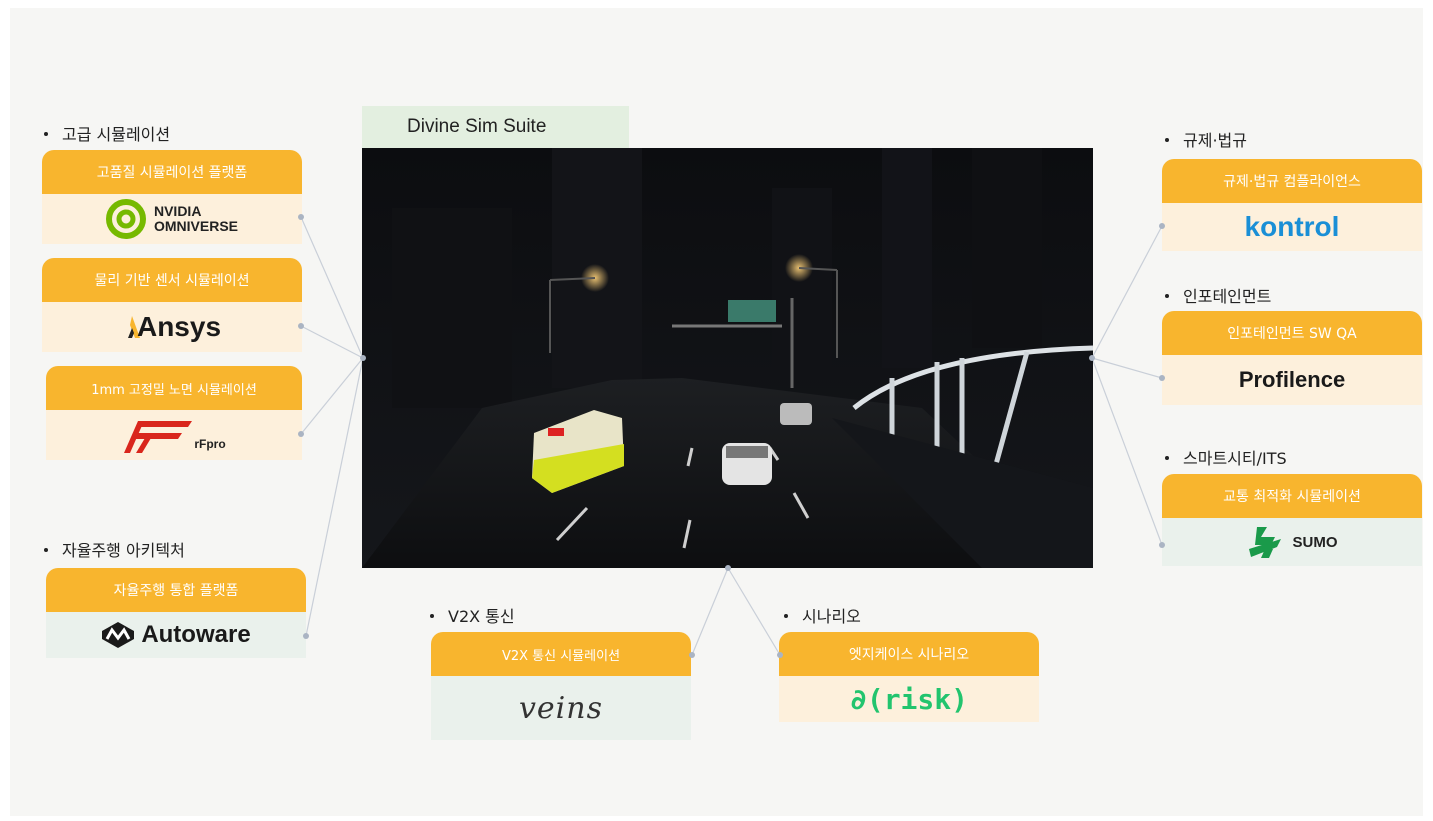  I want to click on rfpro-wordmark: rFpro, so click(210, 444).